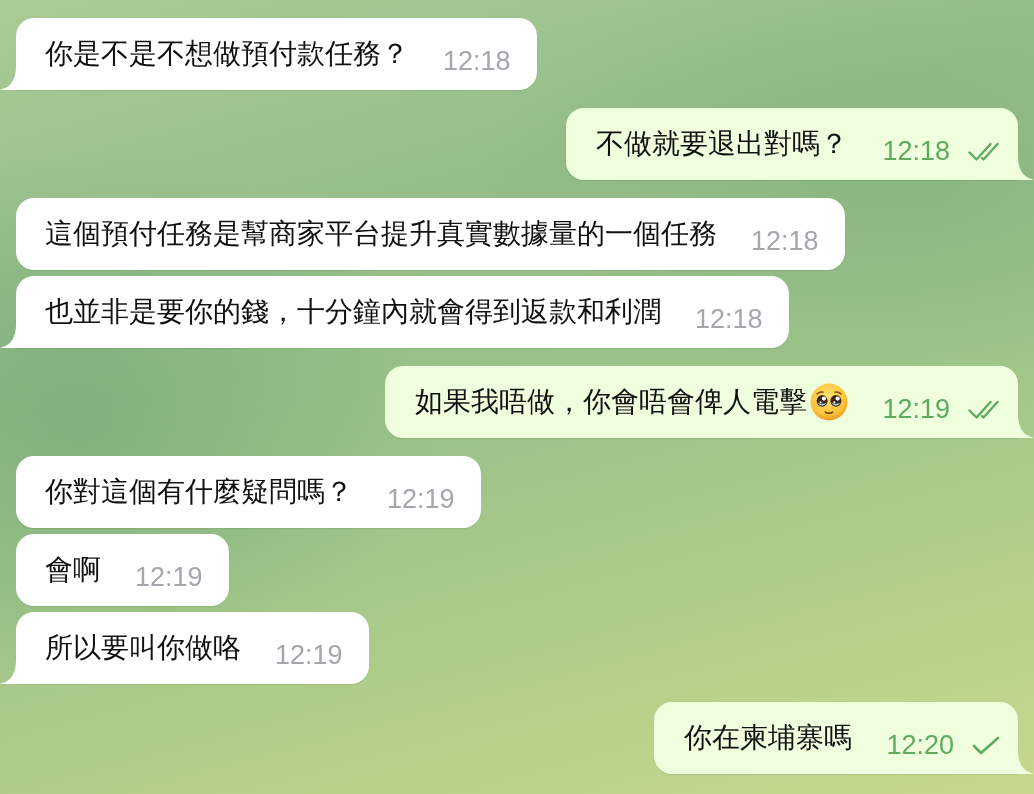 This screenshot has width=1034, height=794. I want to click on message-text: 會啊, so click(73, 570).